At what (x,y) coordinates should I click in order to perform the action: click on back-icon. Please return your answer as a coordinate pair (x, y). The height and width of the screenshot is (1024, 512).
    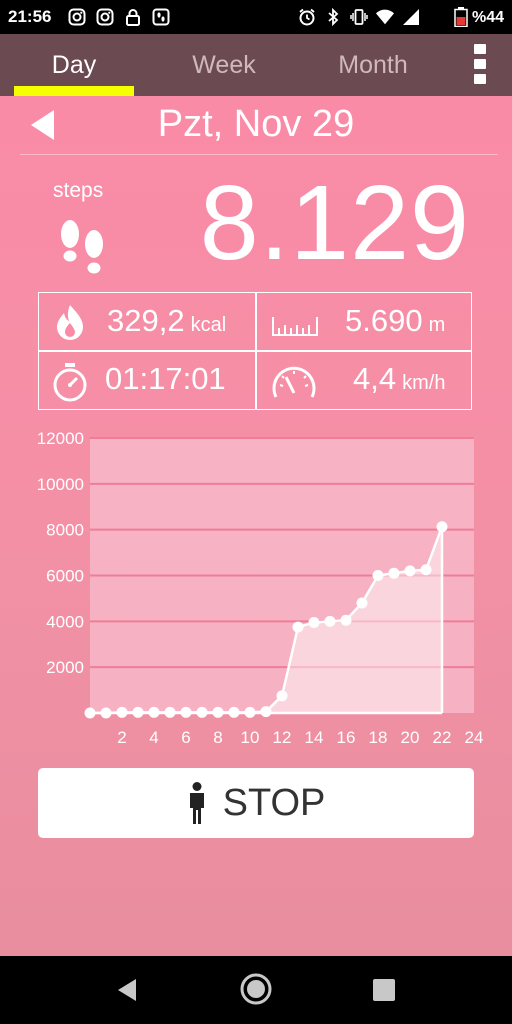
    Looking at the image, I should click on (127, 990).